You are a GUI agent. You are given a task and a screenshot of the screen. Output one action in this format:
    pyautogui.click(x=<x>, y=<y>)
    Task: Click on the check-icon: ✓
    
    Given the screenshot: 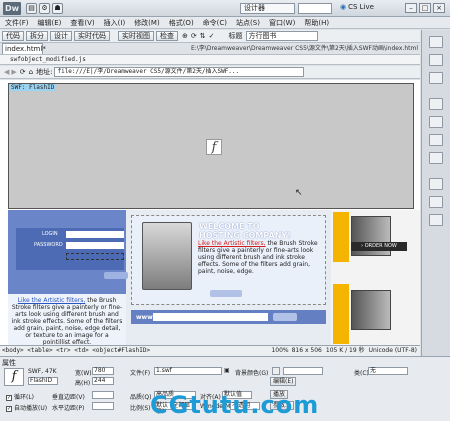 What is the action you would take?
    pyautogui.click(x=212, y=36)
    